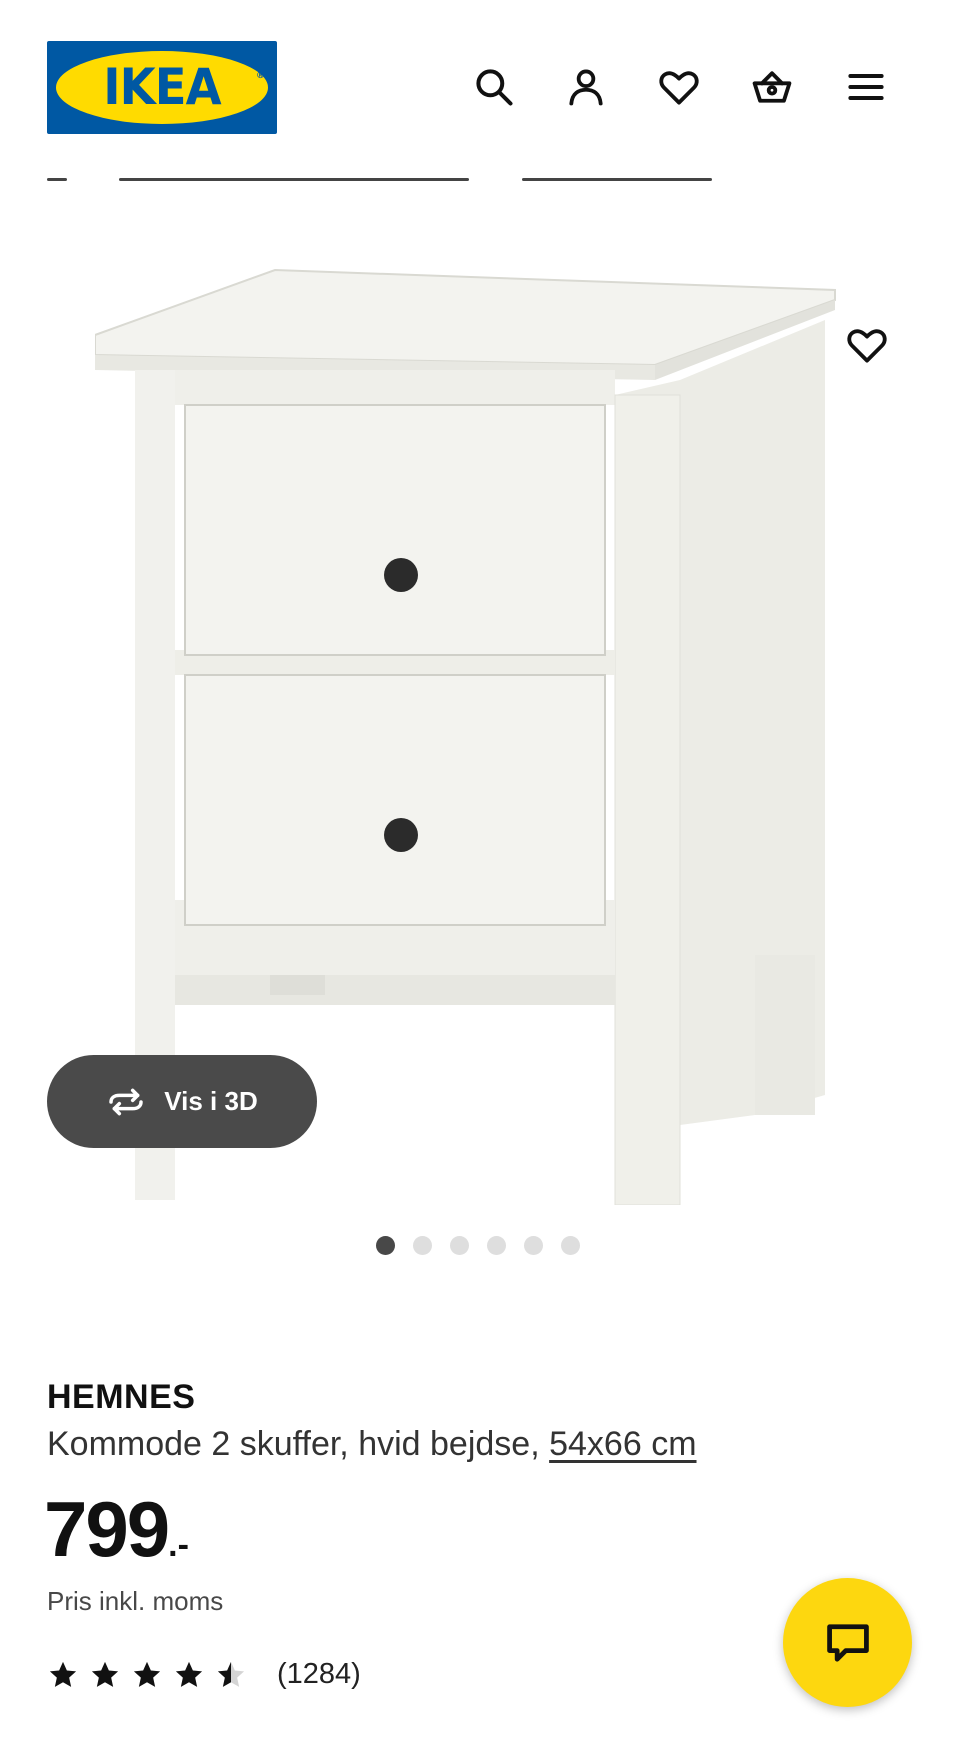 The width and height of the screenshot is (960, 1740). Describe the element at coordinates (135, 1601) in the screenshot. I see `price-vat-note: Pris inkl. moms` at that location.